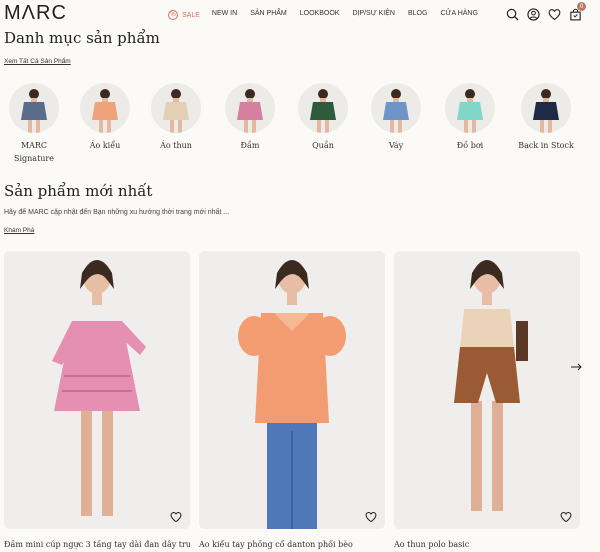 Image resolution: width=600 pixels, height=552 pixels. I want to click on brand-logo: MΛRC, so click(35, 13).